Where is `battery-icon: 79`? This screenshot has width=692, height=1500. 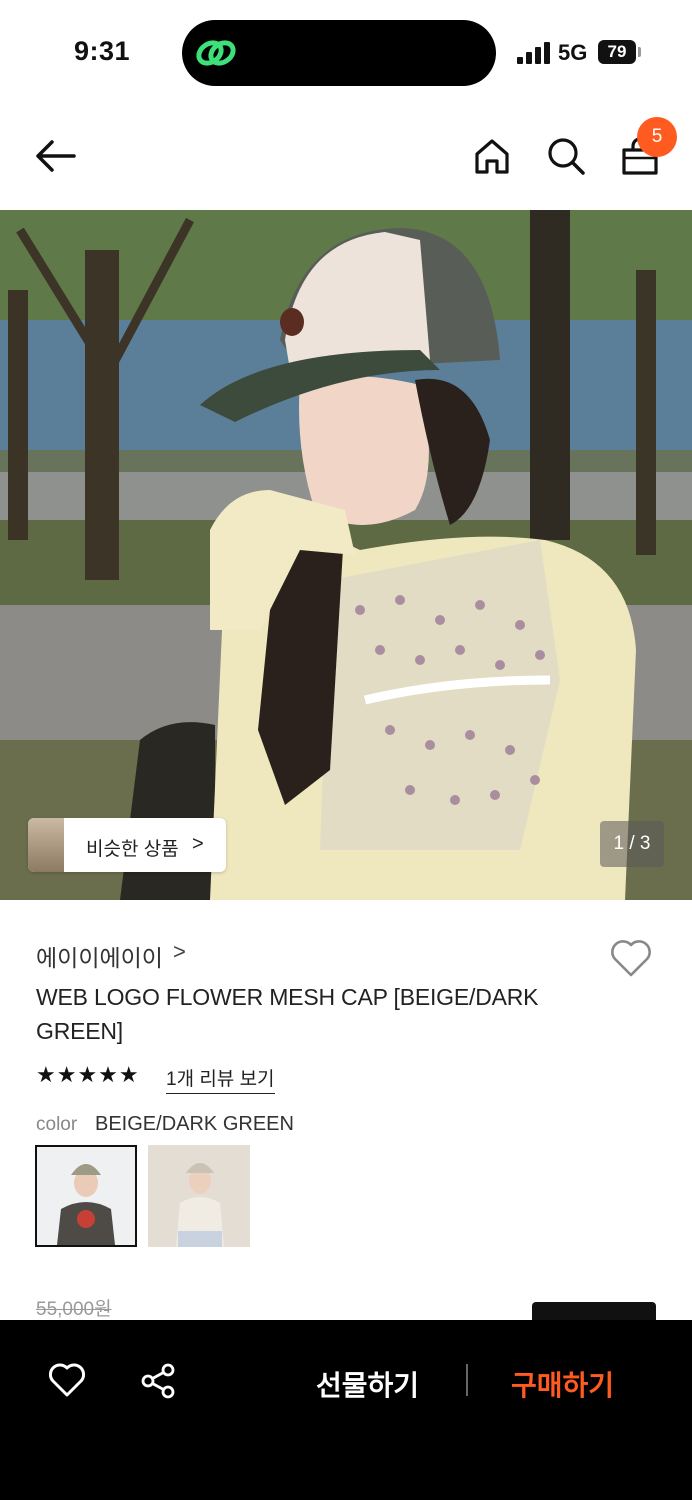
battery-icon: 79 is located at coordinates (617, 52).